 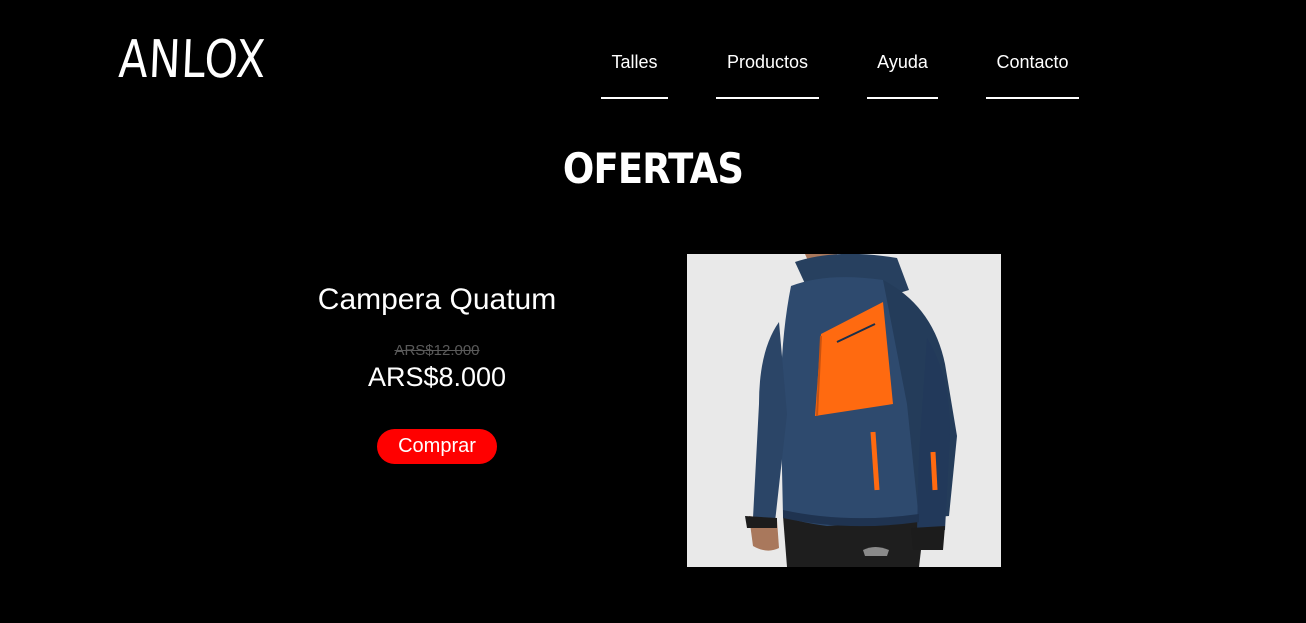 What do you see at coordinates (1032, 74) in the screenshot?
I see `nav-item-contacto: Contacto` at bounding box center [1032, 74].